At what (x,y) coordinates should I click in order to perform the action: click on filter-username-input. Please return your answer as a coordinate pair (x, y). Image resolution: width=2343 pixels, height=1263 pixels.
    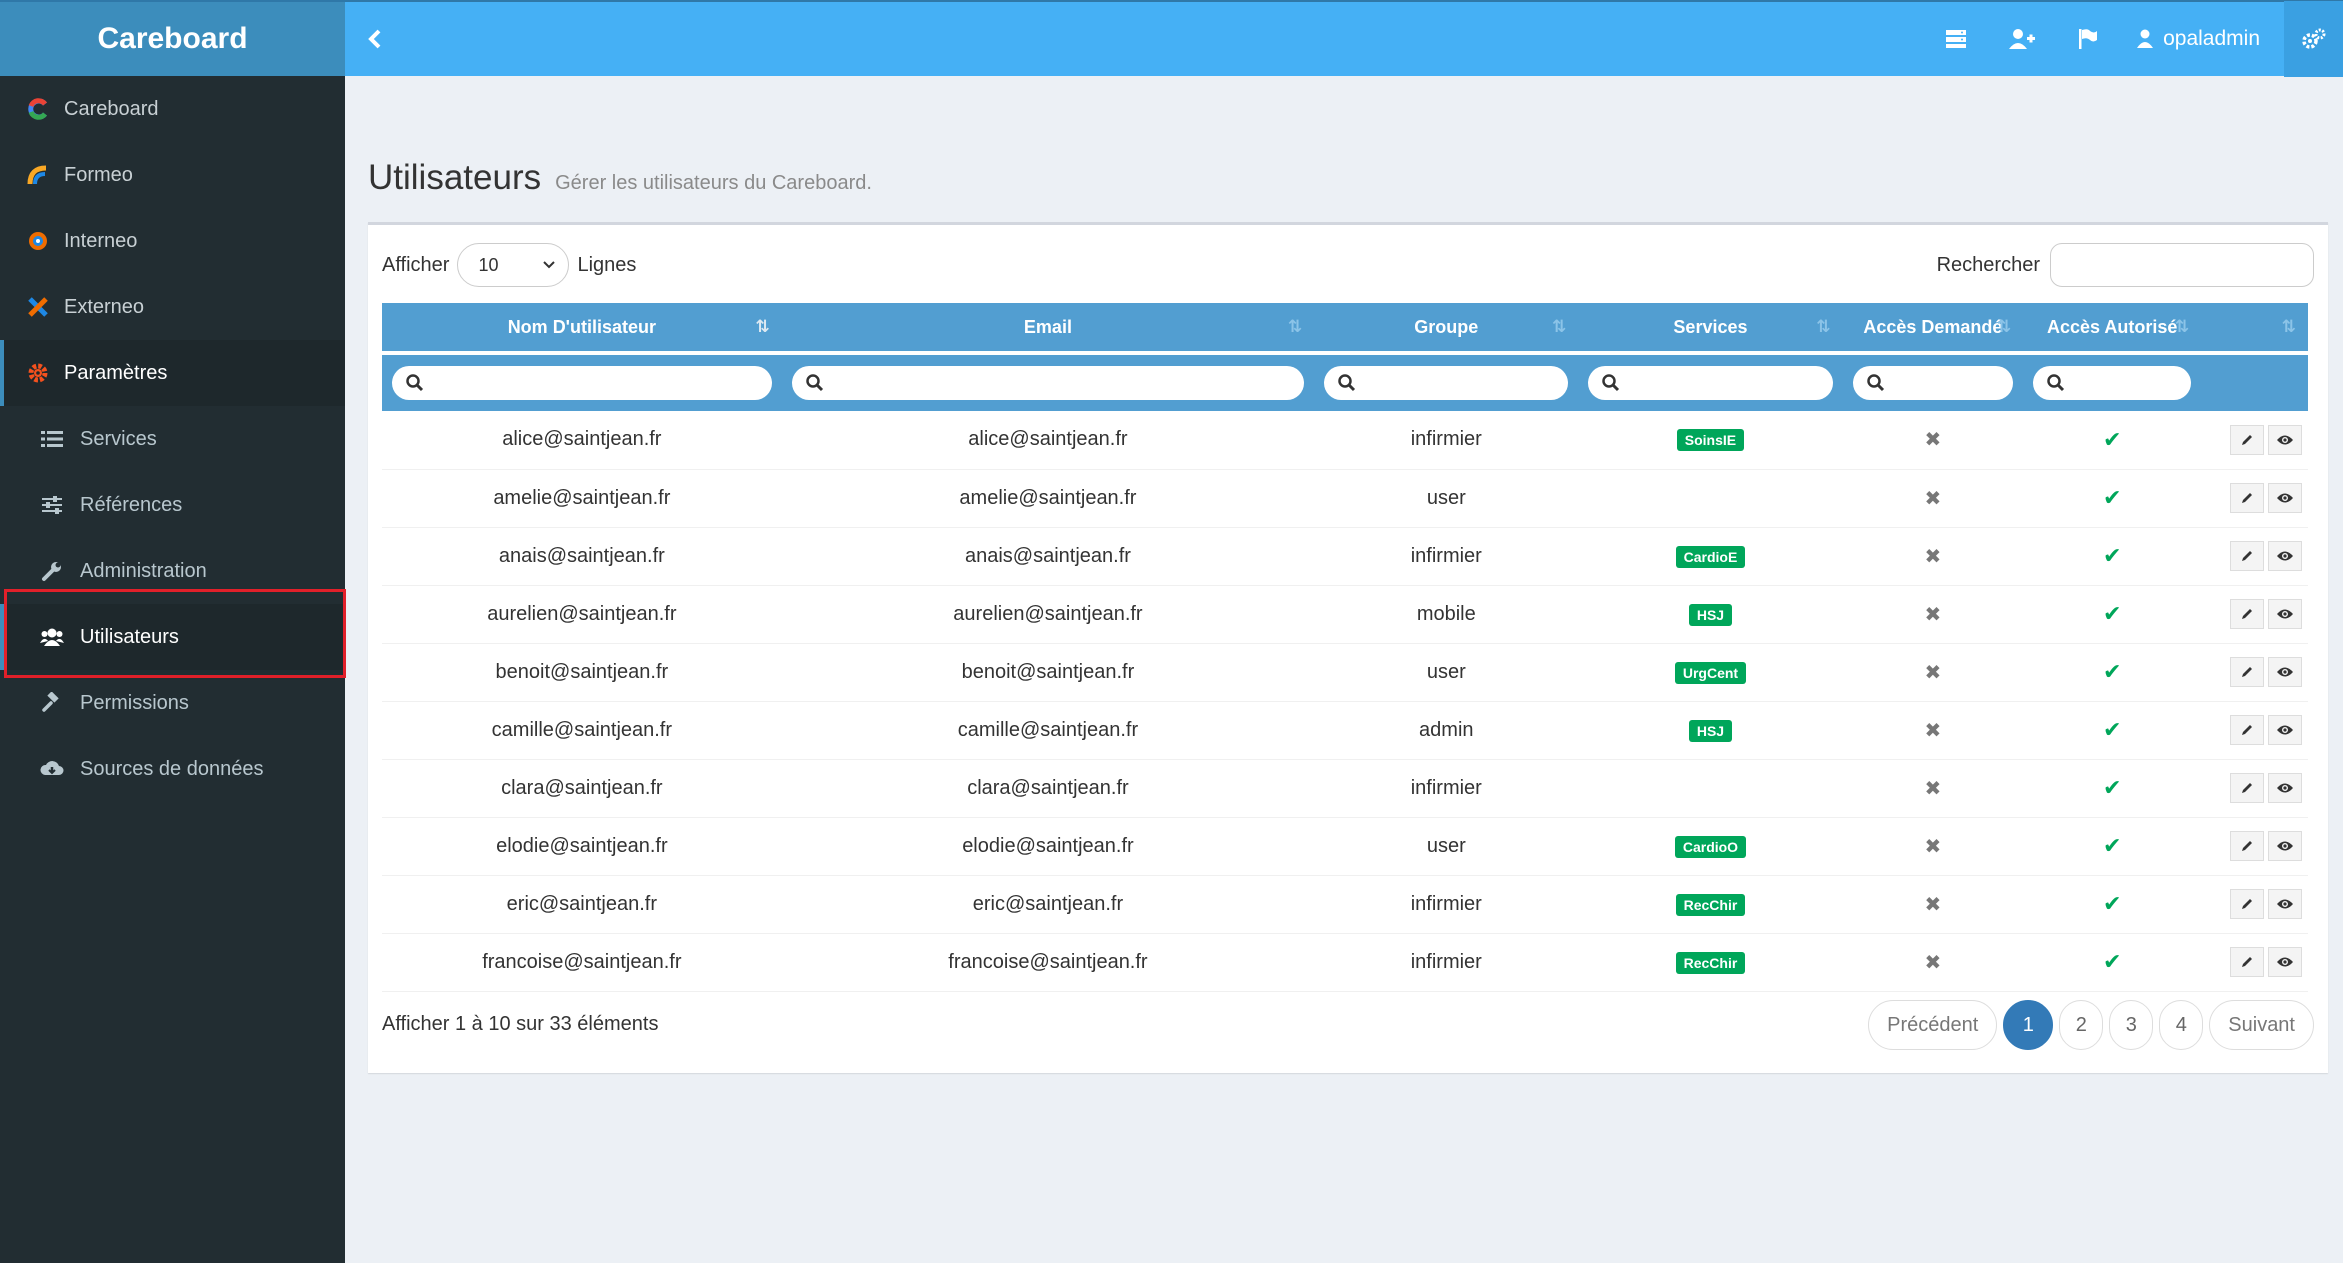
    Looking at the image, I should click on (582, 383).